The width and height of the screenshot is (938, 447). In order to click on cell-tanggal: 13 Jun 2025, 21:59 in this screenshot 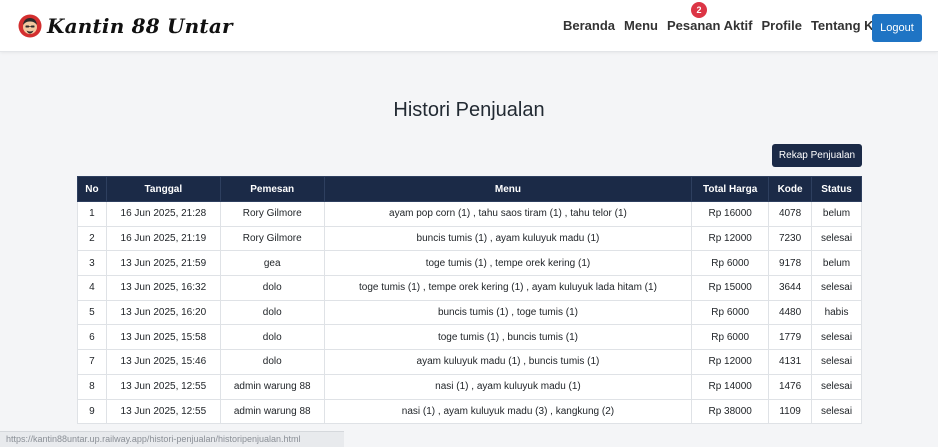, I will do `click(163, 263)`.